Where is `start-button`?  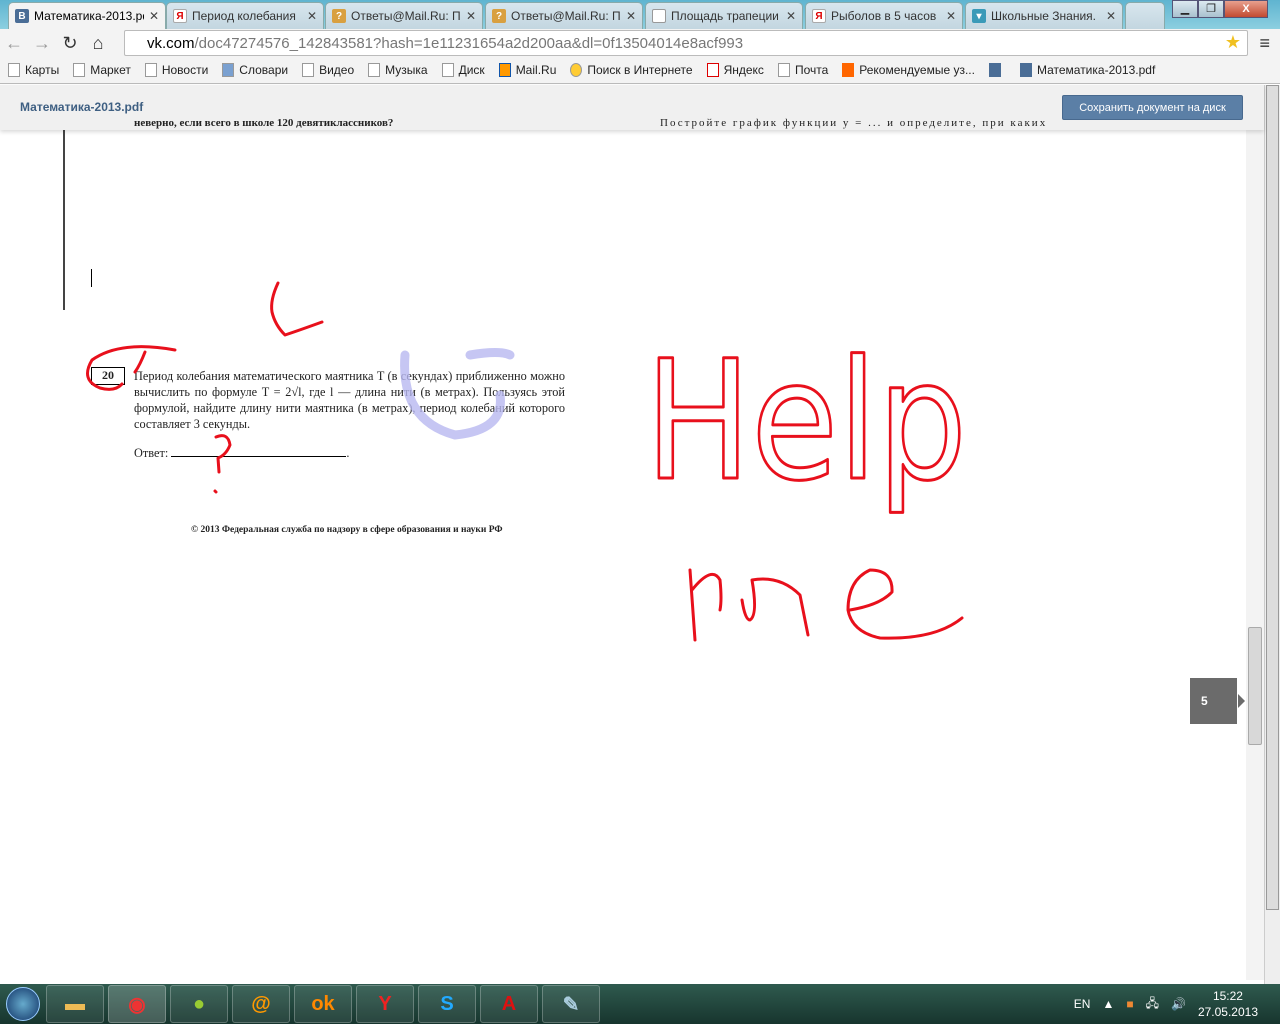
start-button is located at coordinates (23, 1004).